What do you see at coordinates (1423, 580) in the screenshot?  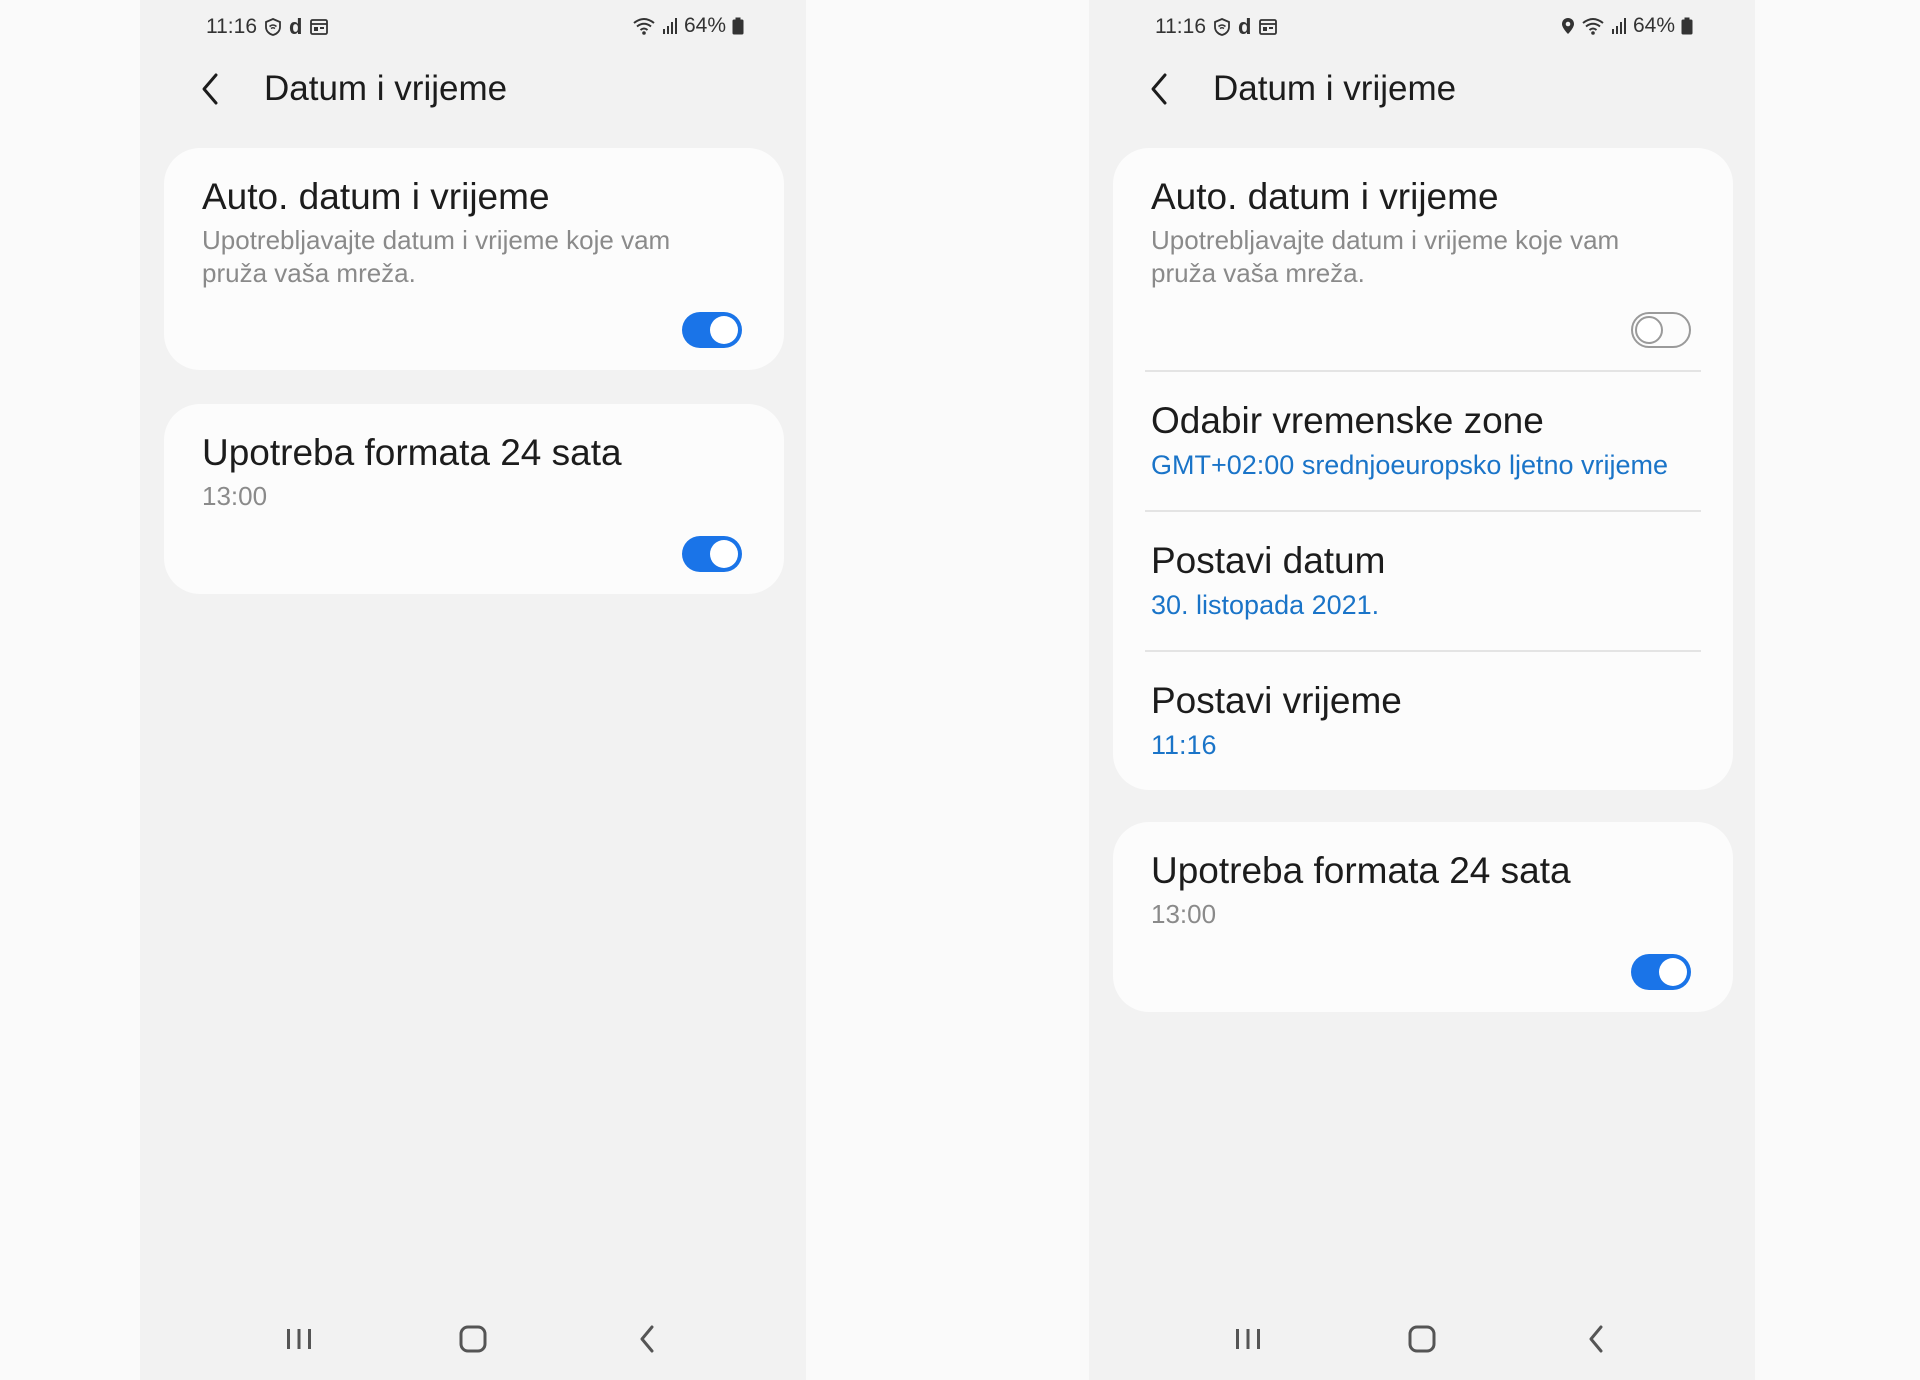 I see `set-date-item: Postavi datum 30. listopada 2021.` at bounding box center [1423, 580].